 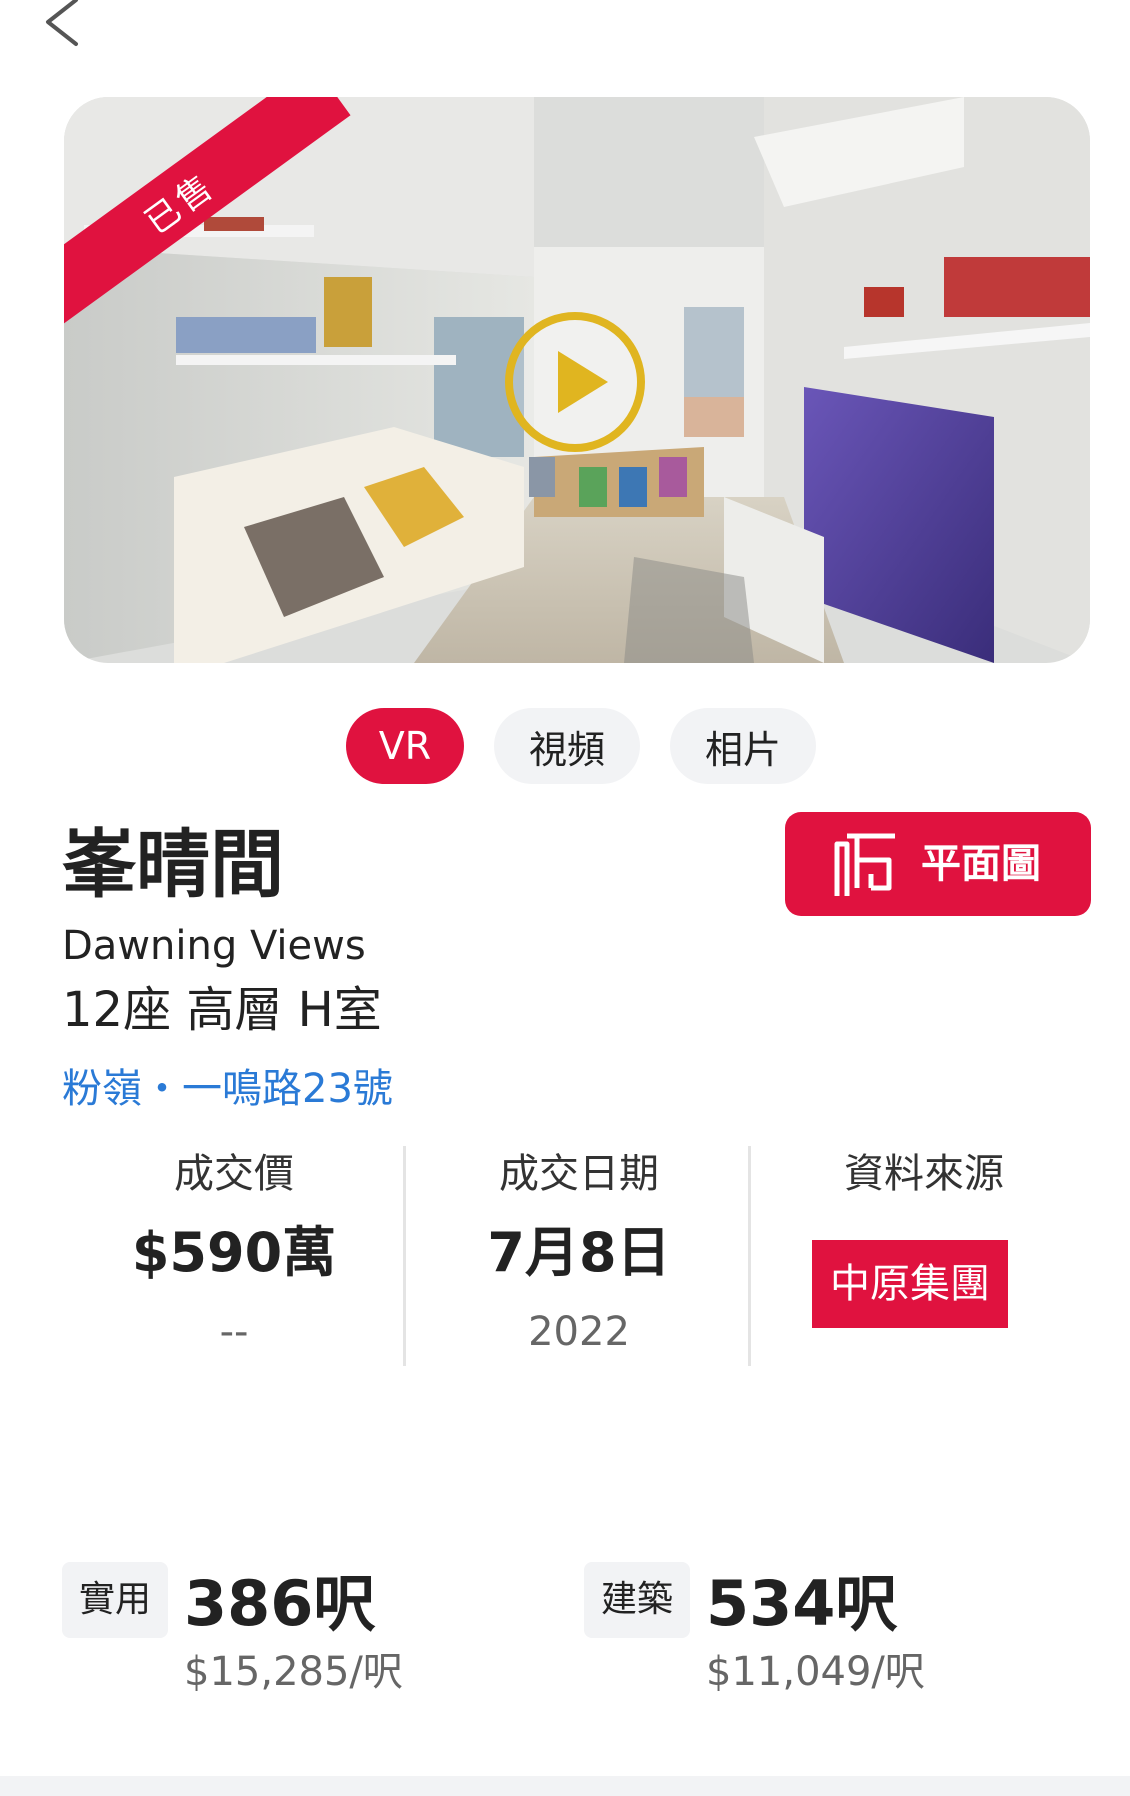 What do you see at coordinates (565, 1786) in the screenshot?
I see `section-divider` at bounding box center [565, 1786].